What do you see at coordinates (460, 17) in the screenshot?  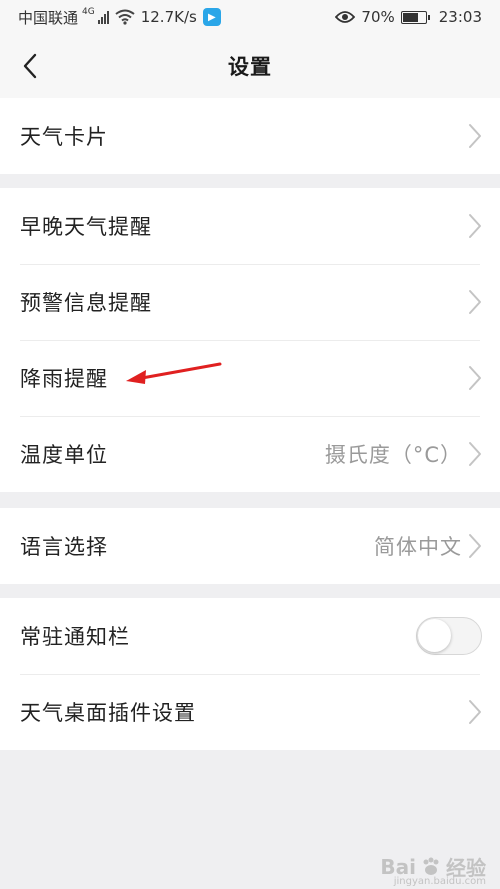 I see `clock: 23:03` at bounding box center [460, 17].